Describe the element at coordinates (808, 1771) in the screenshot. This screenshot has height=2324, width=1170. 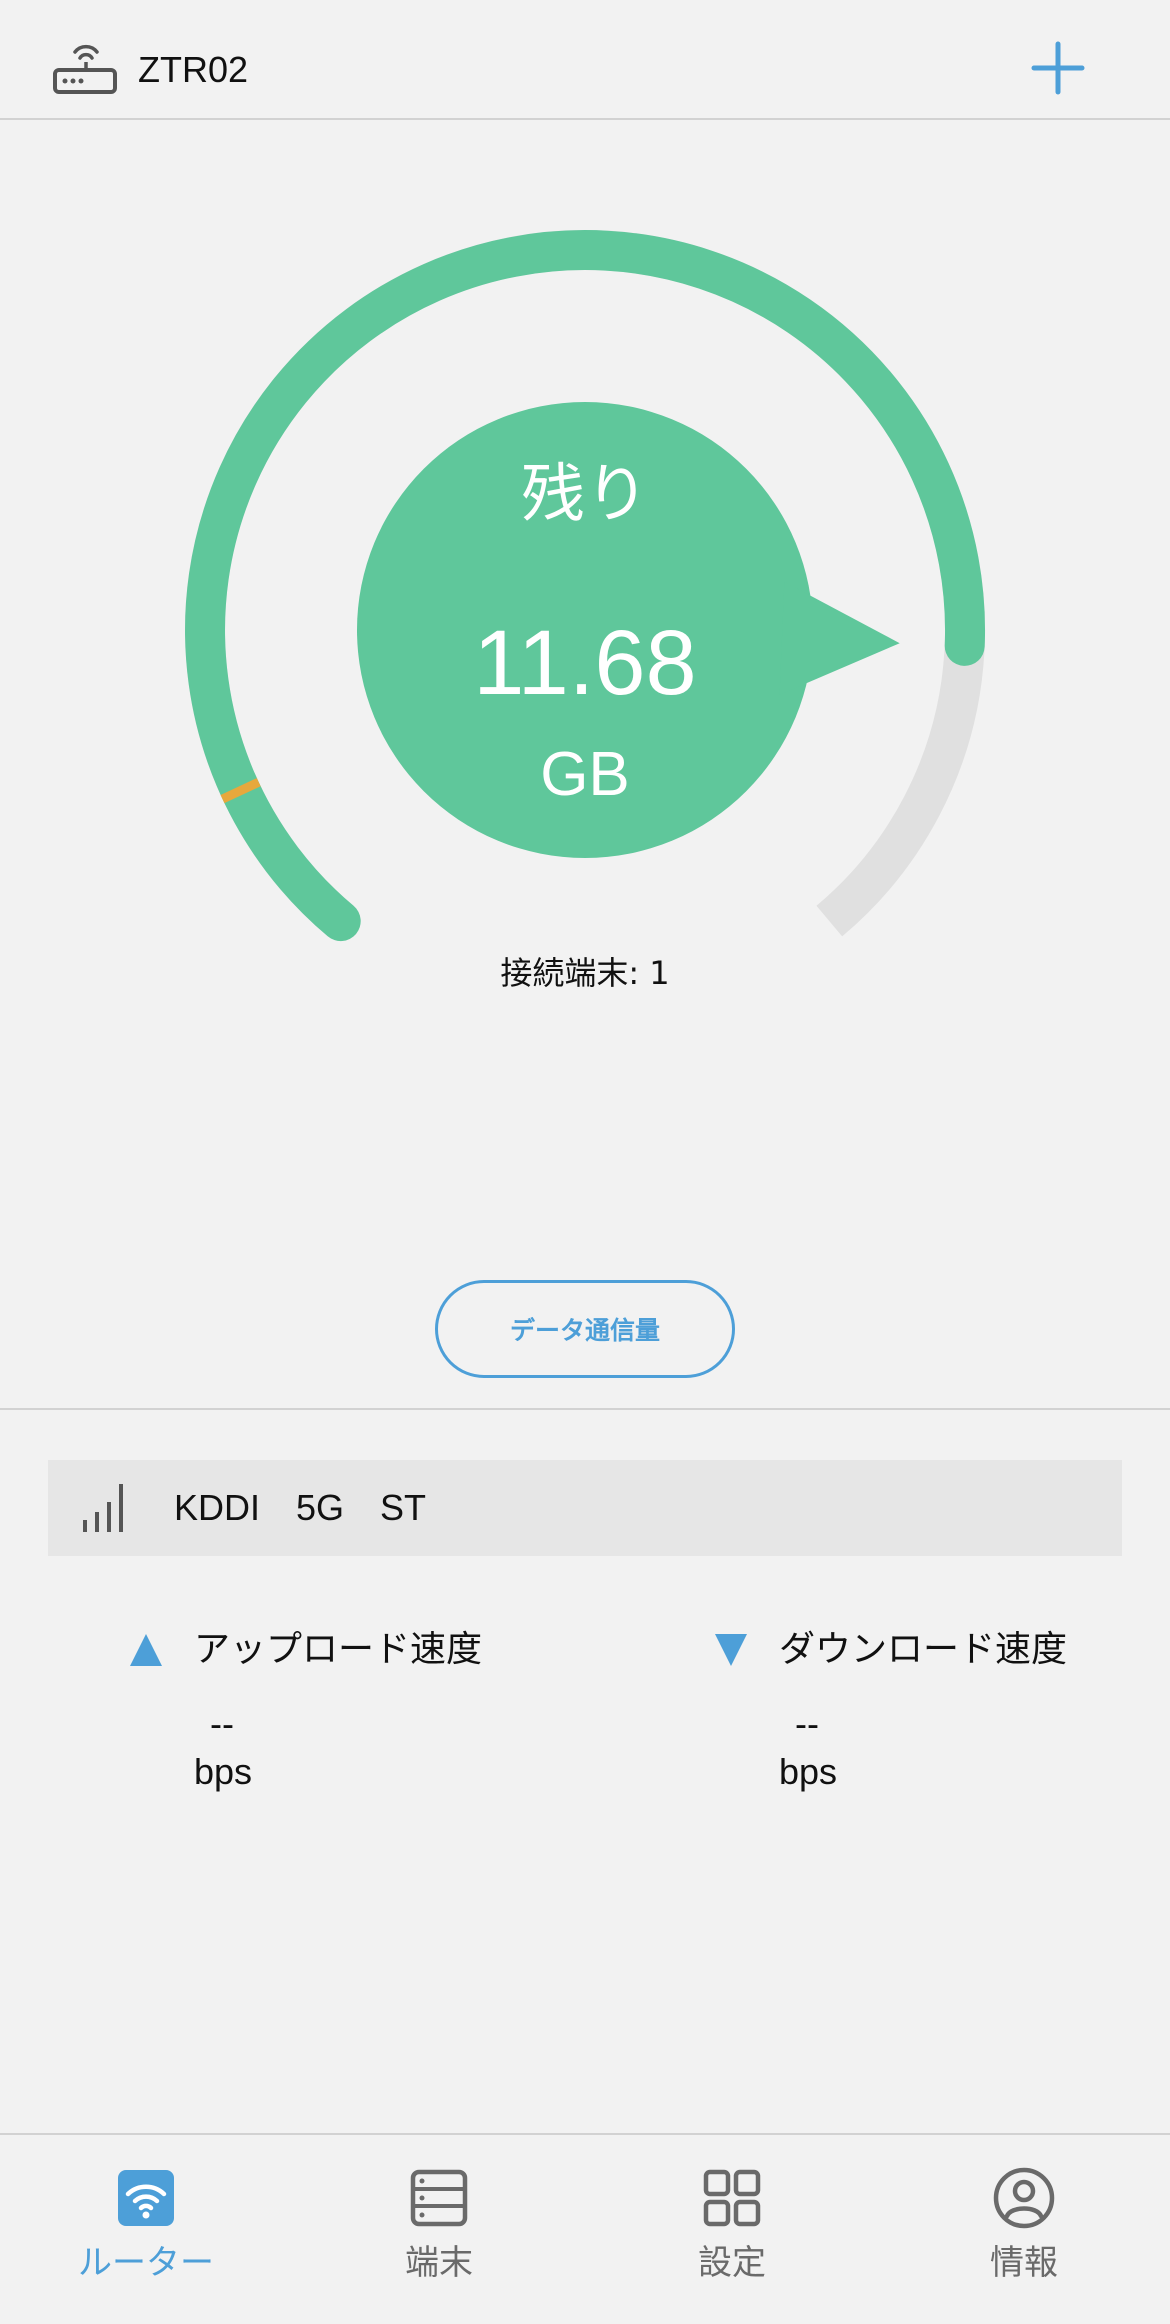
I see `download-speed-unit: bps` at that location.